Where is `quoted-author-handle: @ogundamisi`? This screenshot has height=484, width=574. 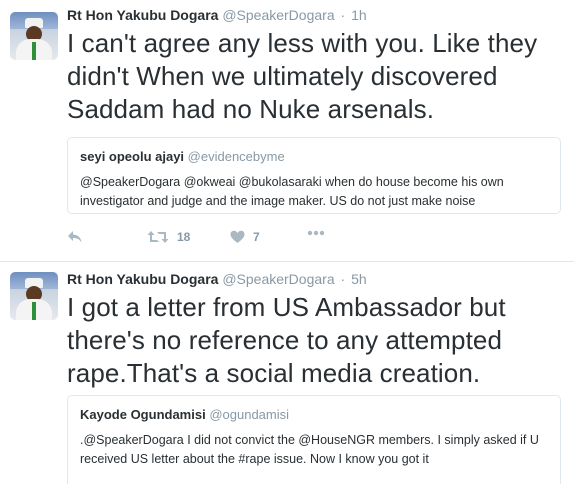 quoted-author-handle: @ogundamisi is located at coordinates (249, 414).